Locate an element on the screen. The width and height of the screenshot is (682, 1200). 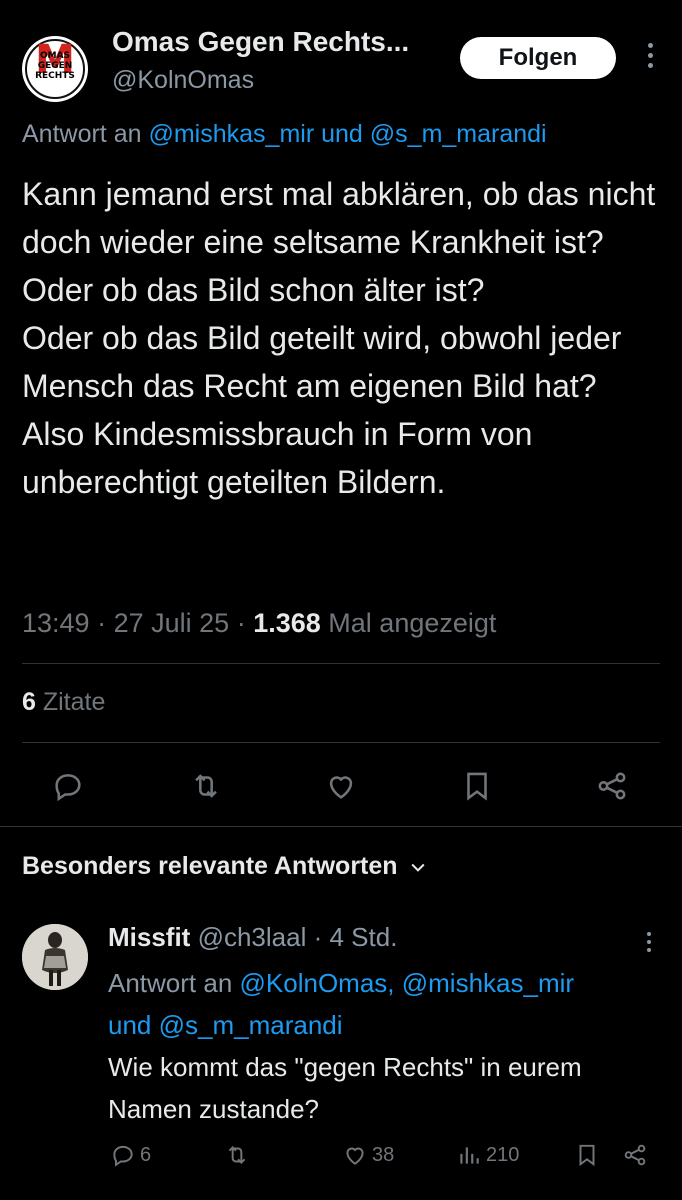
reply-count: 6 is located at coordinates (146, 1154).